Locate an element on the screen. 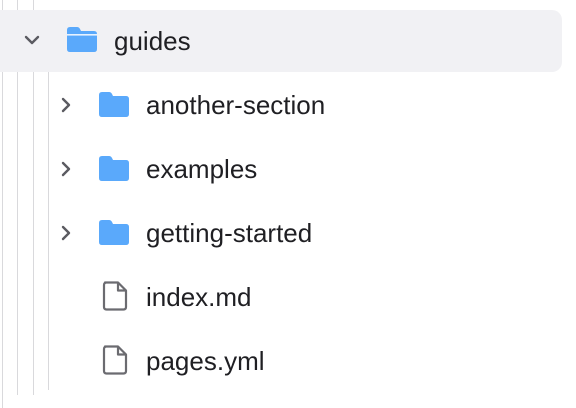 Image resolution: width=576 pixels, height=408 pixels. tree-row-label: getting-started is located at coordinates (229, 233).